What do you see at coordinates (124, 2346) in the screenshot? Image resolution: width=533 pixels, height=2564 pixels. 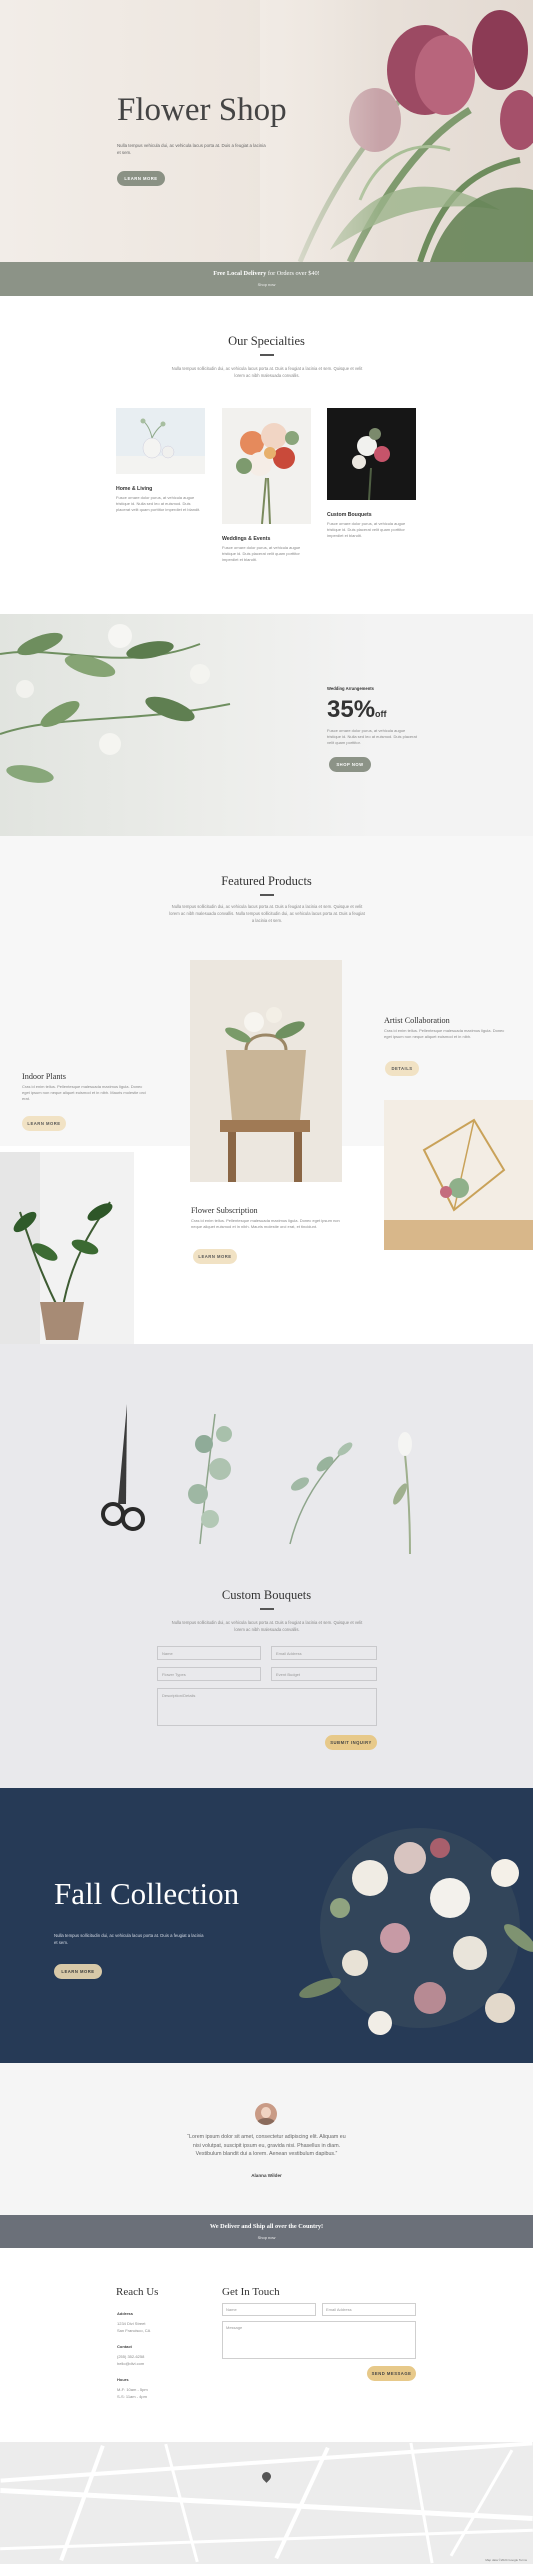 I see `contact-label: Contact` at bounding box center [124, 2346].